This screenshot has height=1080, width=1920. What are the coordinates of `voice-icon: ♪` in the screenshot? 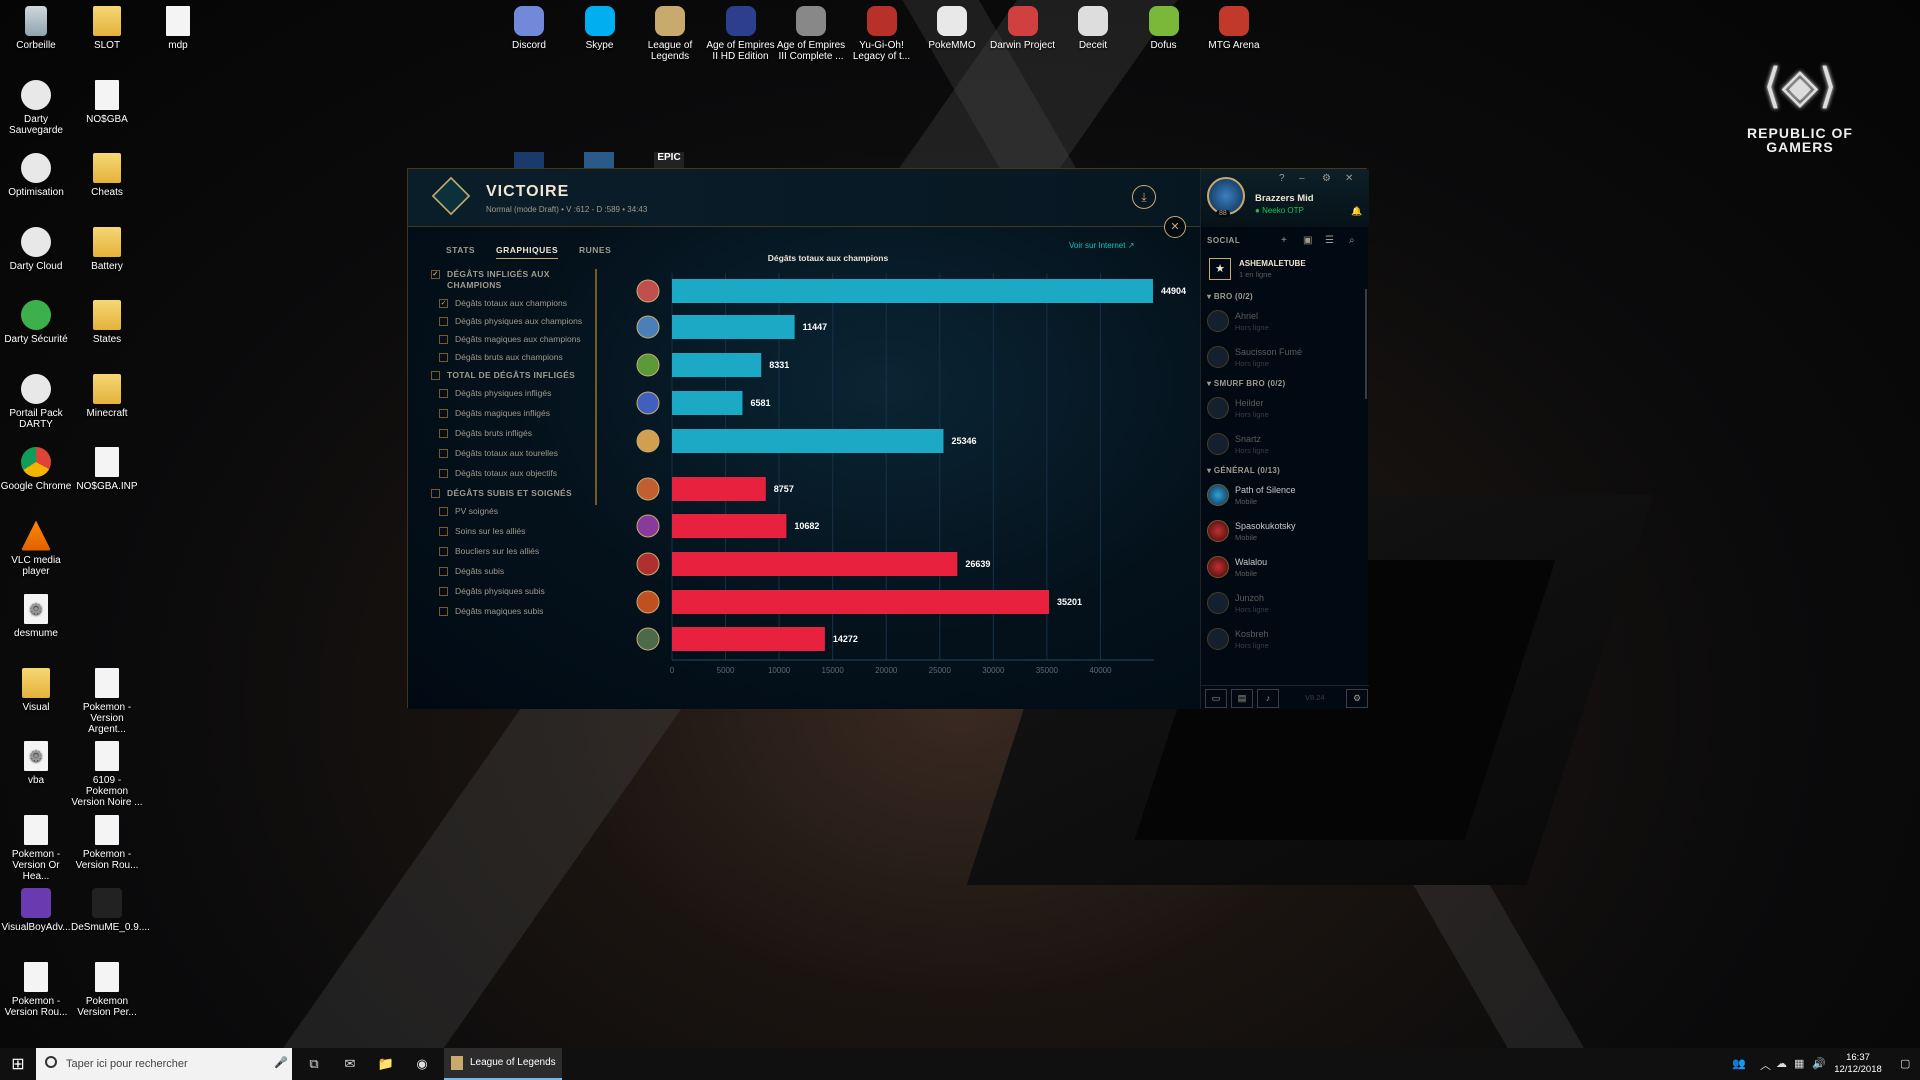 It's located at (1268, 698).